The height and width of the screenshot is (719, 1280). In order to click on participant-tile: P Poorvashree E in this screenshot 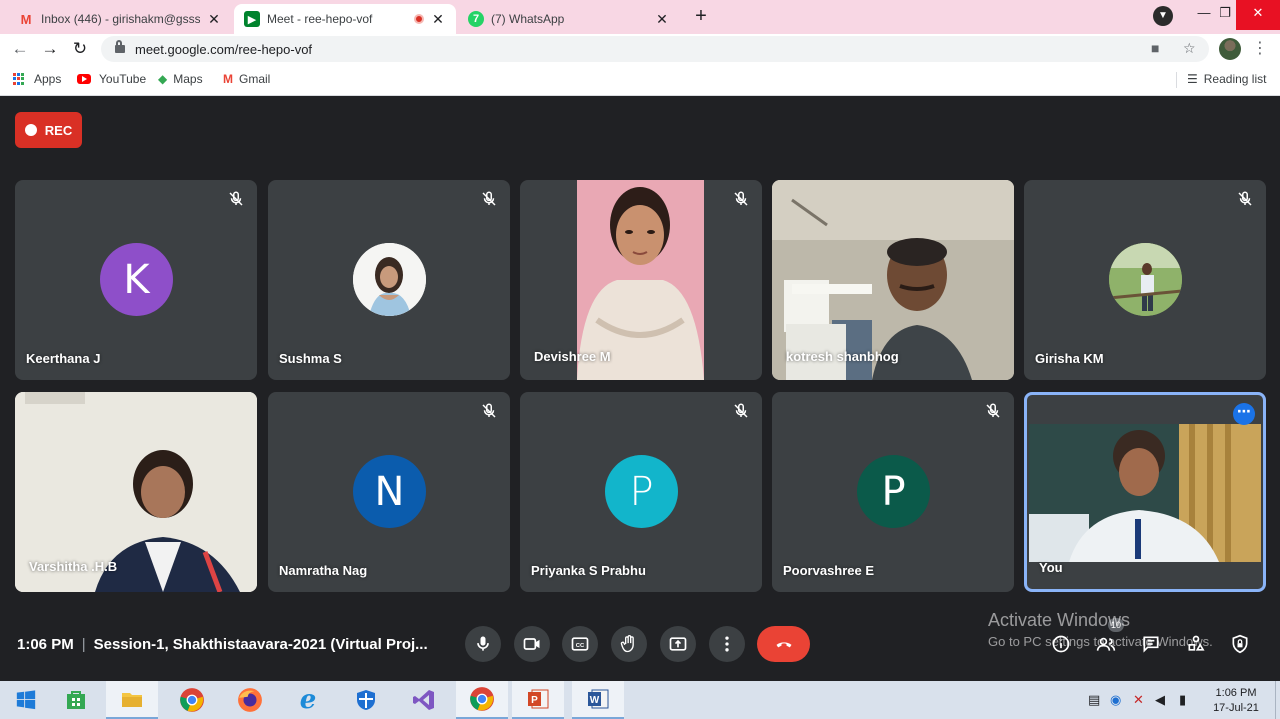, I will do `click(893, 492)`.